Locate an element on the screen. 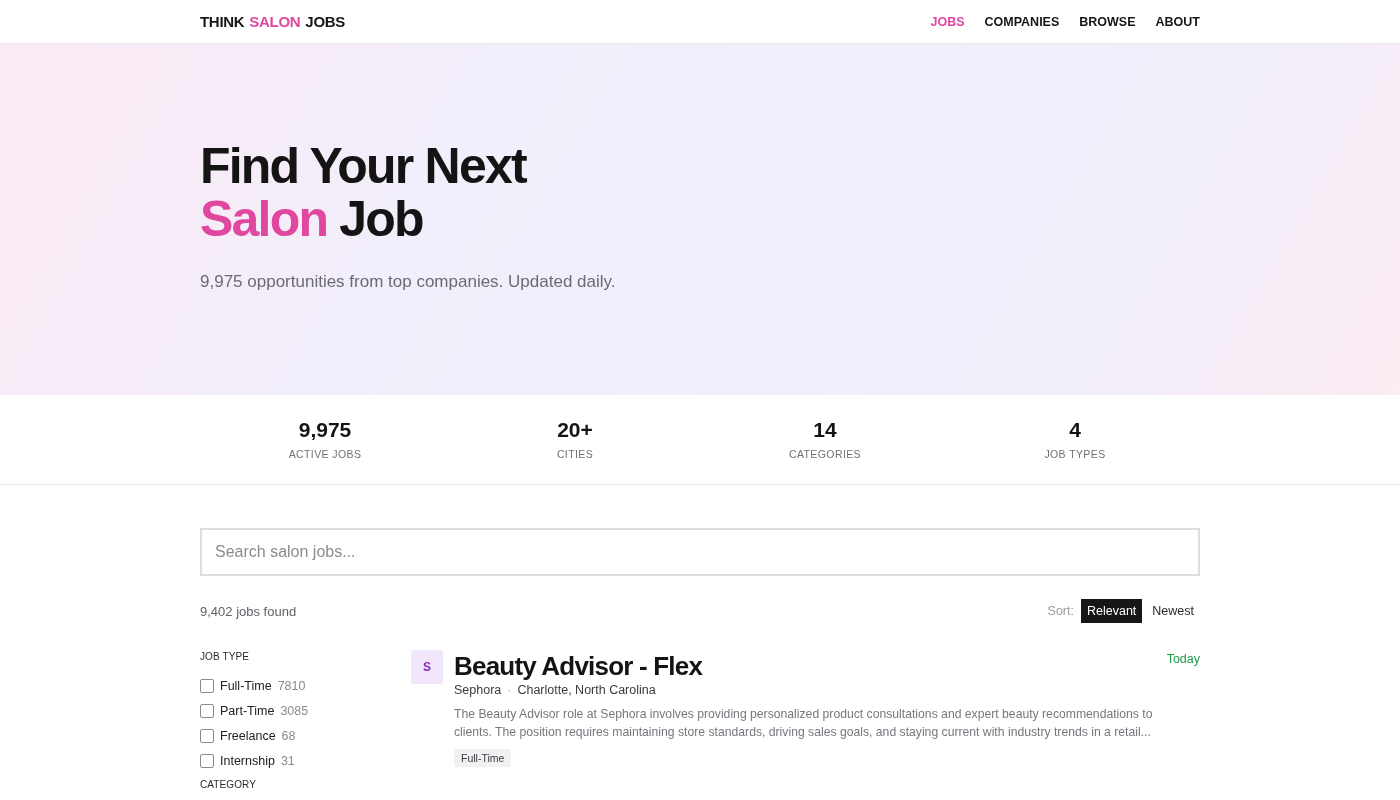 The height and width of the screenshot is (800, 1400). filter-option-count: 68 is located at coordinates (288, 735).